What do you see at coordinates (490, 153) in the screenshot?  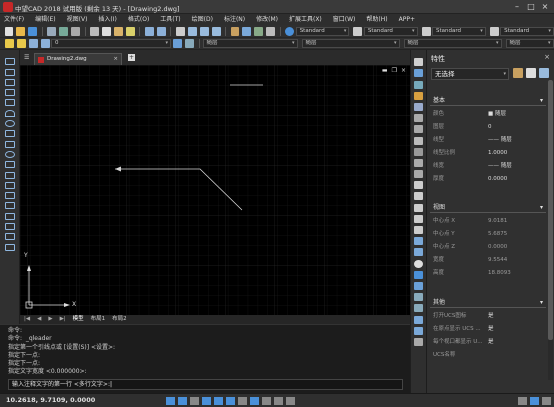 I see `prop-row-linetype-scale: 线型比例 1.0000` at bounding box center [490, 153].